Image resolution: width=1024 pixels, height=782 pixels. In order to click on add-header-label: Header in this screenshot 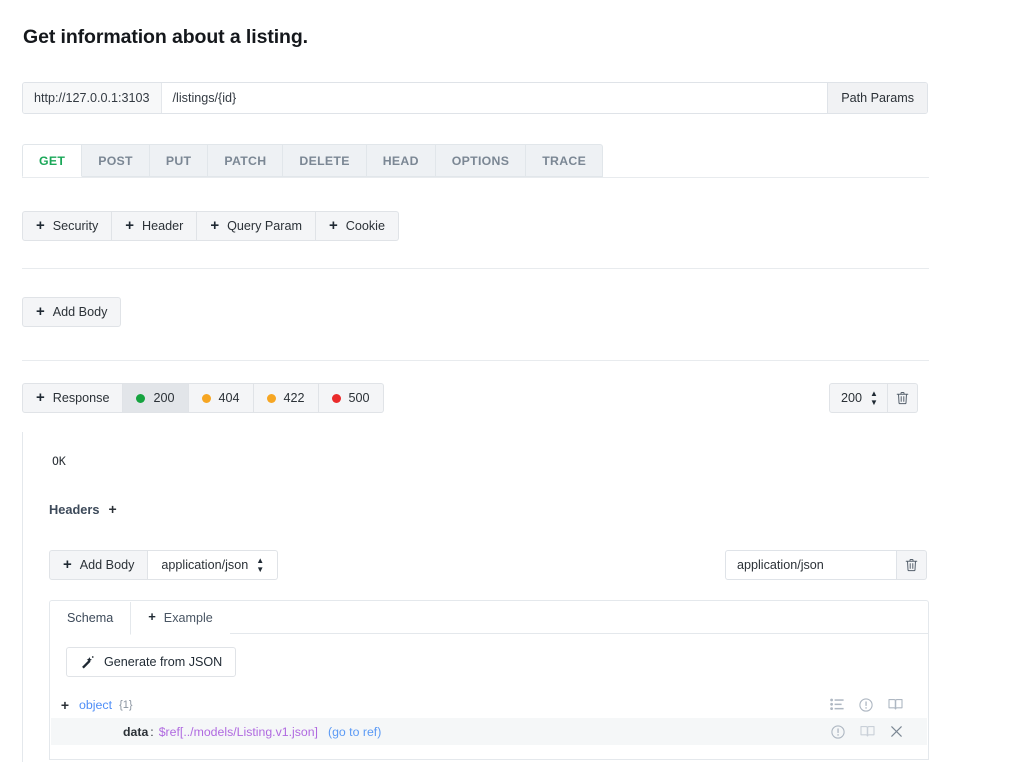, I will do `click(163, 226)`.